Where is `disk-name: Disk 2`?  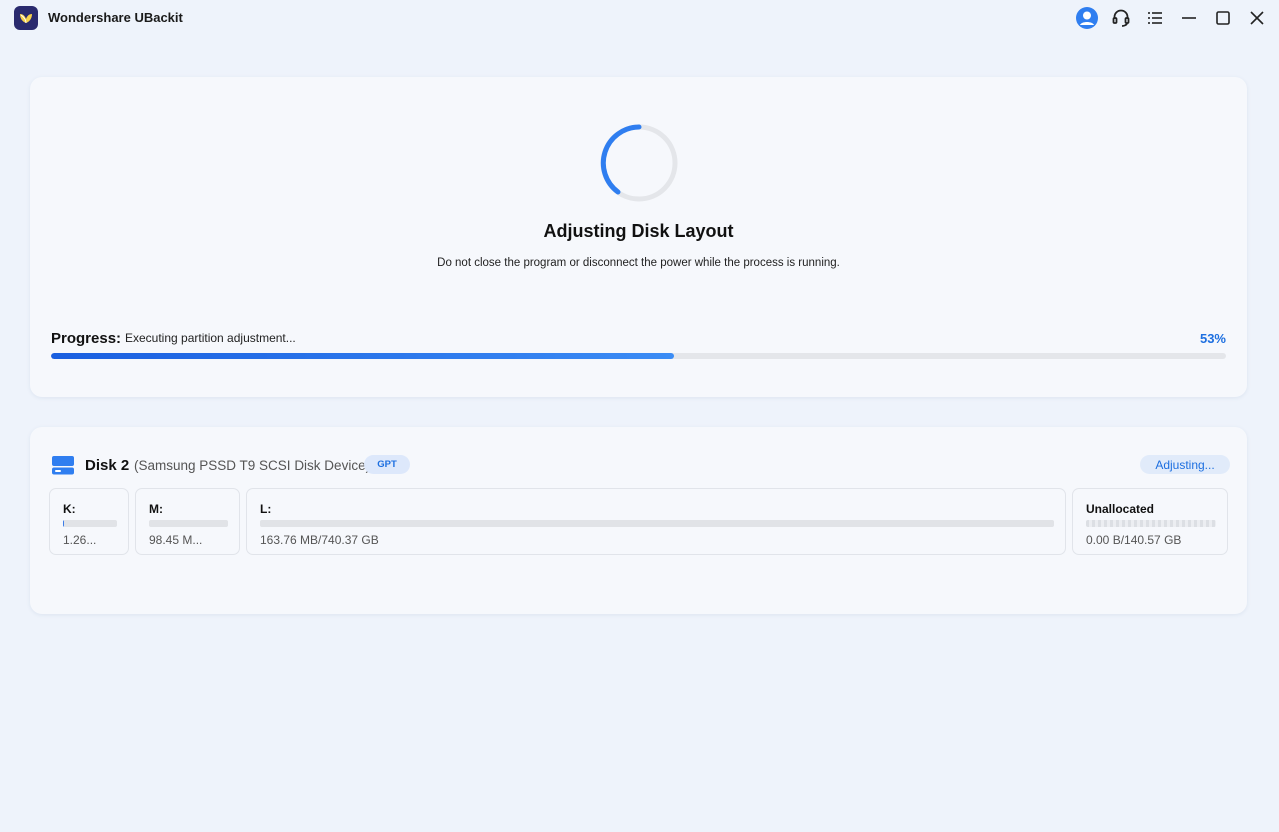
disk-name: Disk 2 is located at coordinates (107, 465).